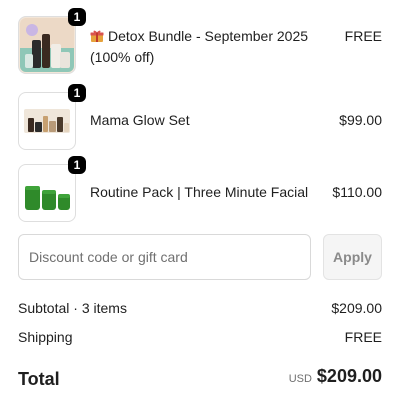 This screenshot has width=400, height=407. I want to click on currency-code: USD, so click(300, 379).